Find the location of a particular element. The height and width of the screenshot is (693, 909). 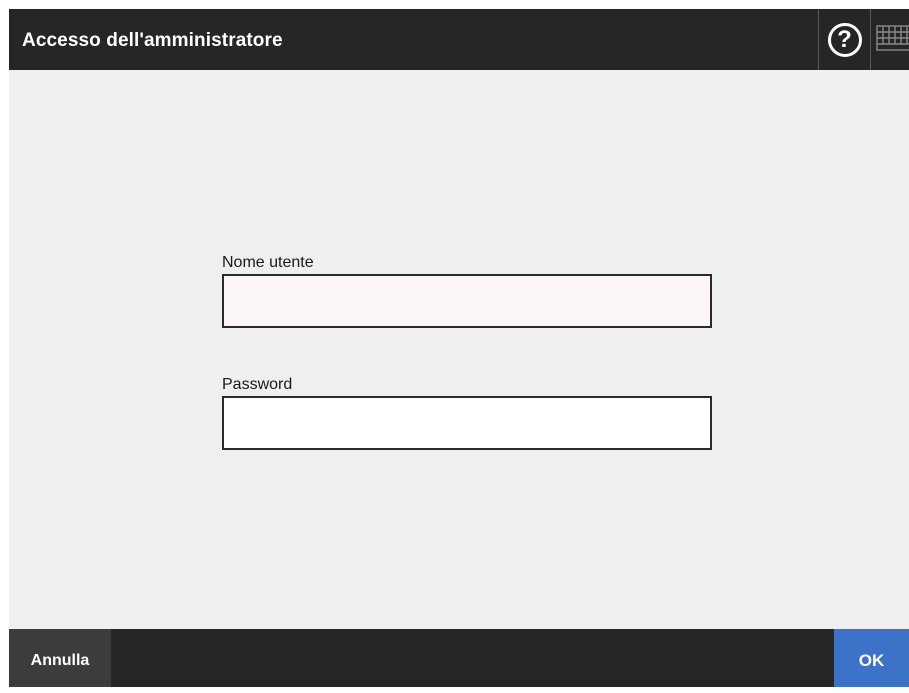

page-title: Accesso dell'amministratore is located at coordinates (152, 40).